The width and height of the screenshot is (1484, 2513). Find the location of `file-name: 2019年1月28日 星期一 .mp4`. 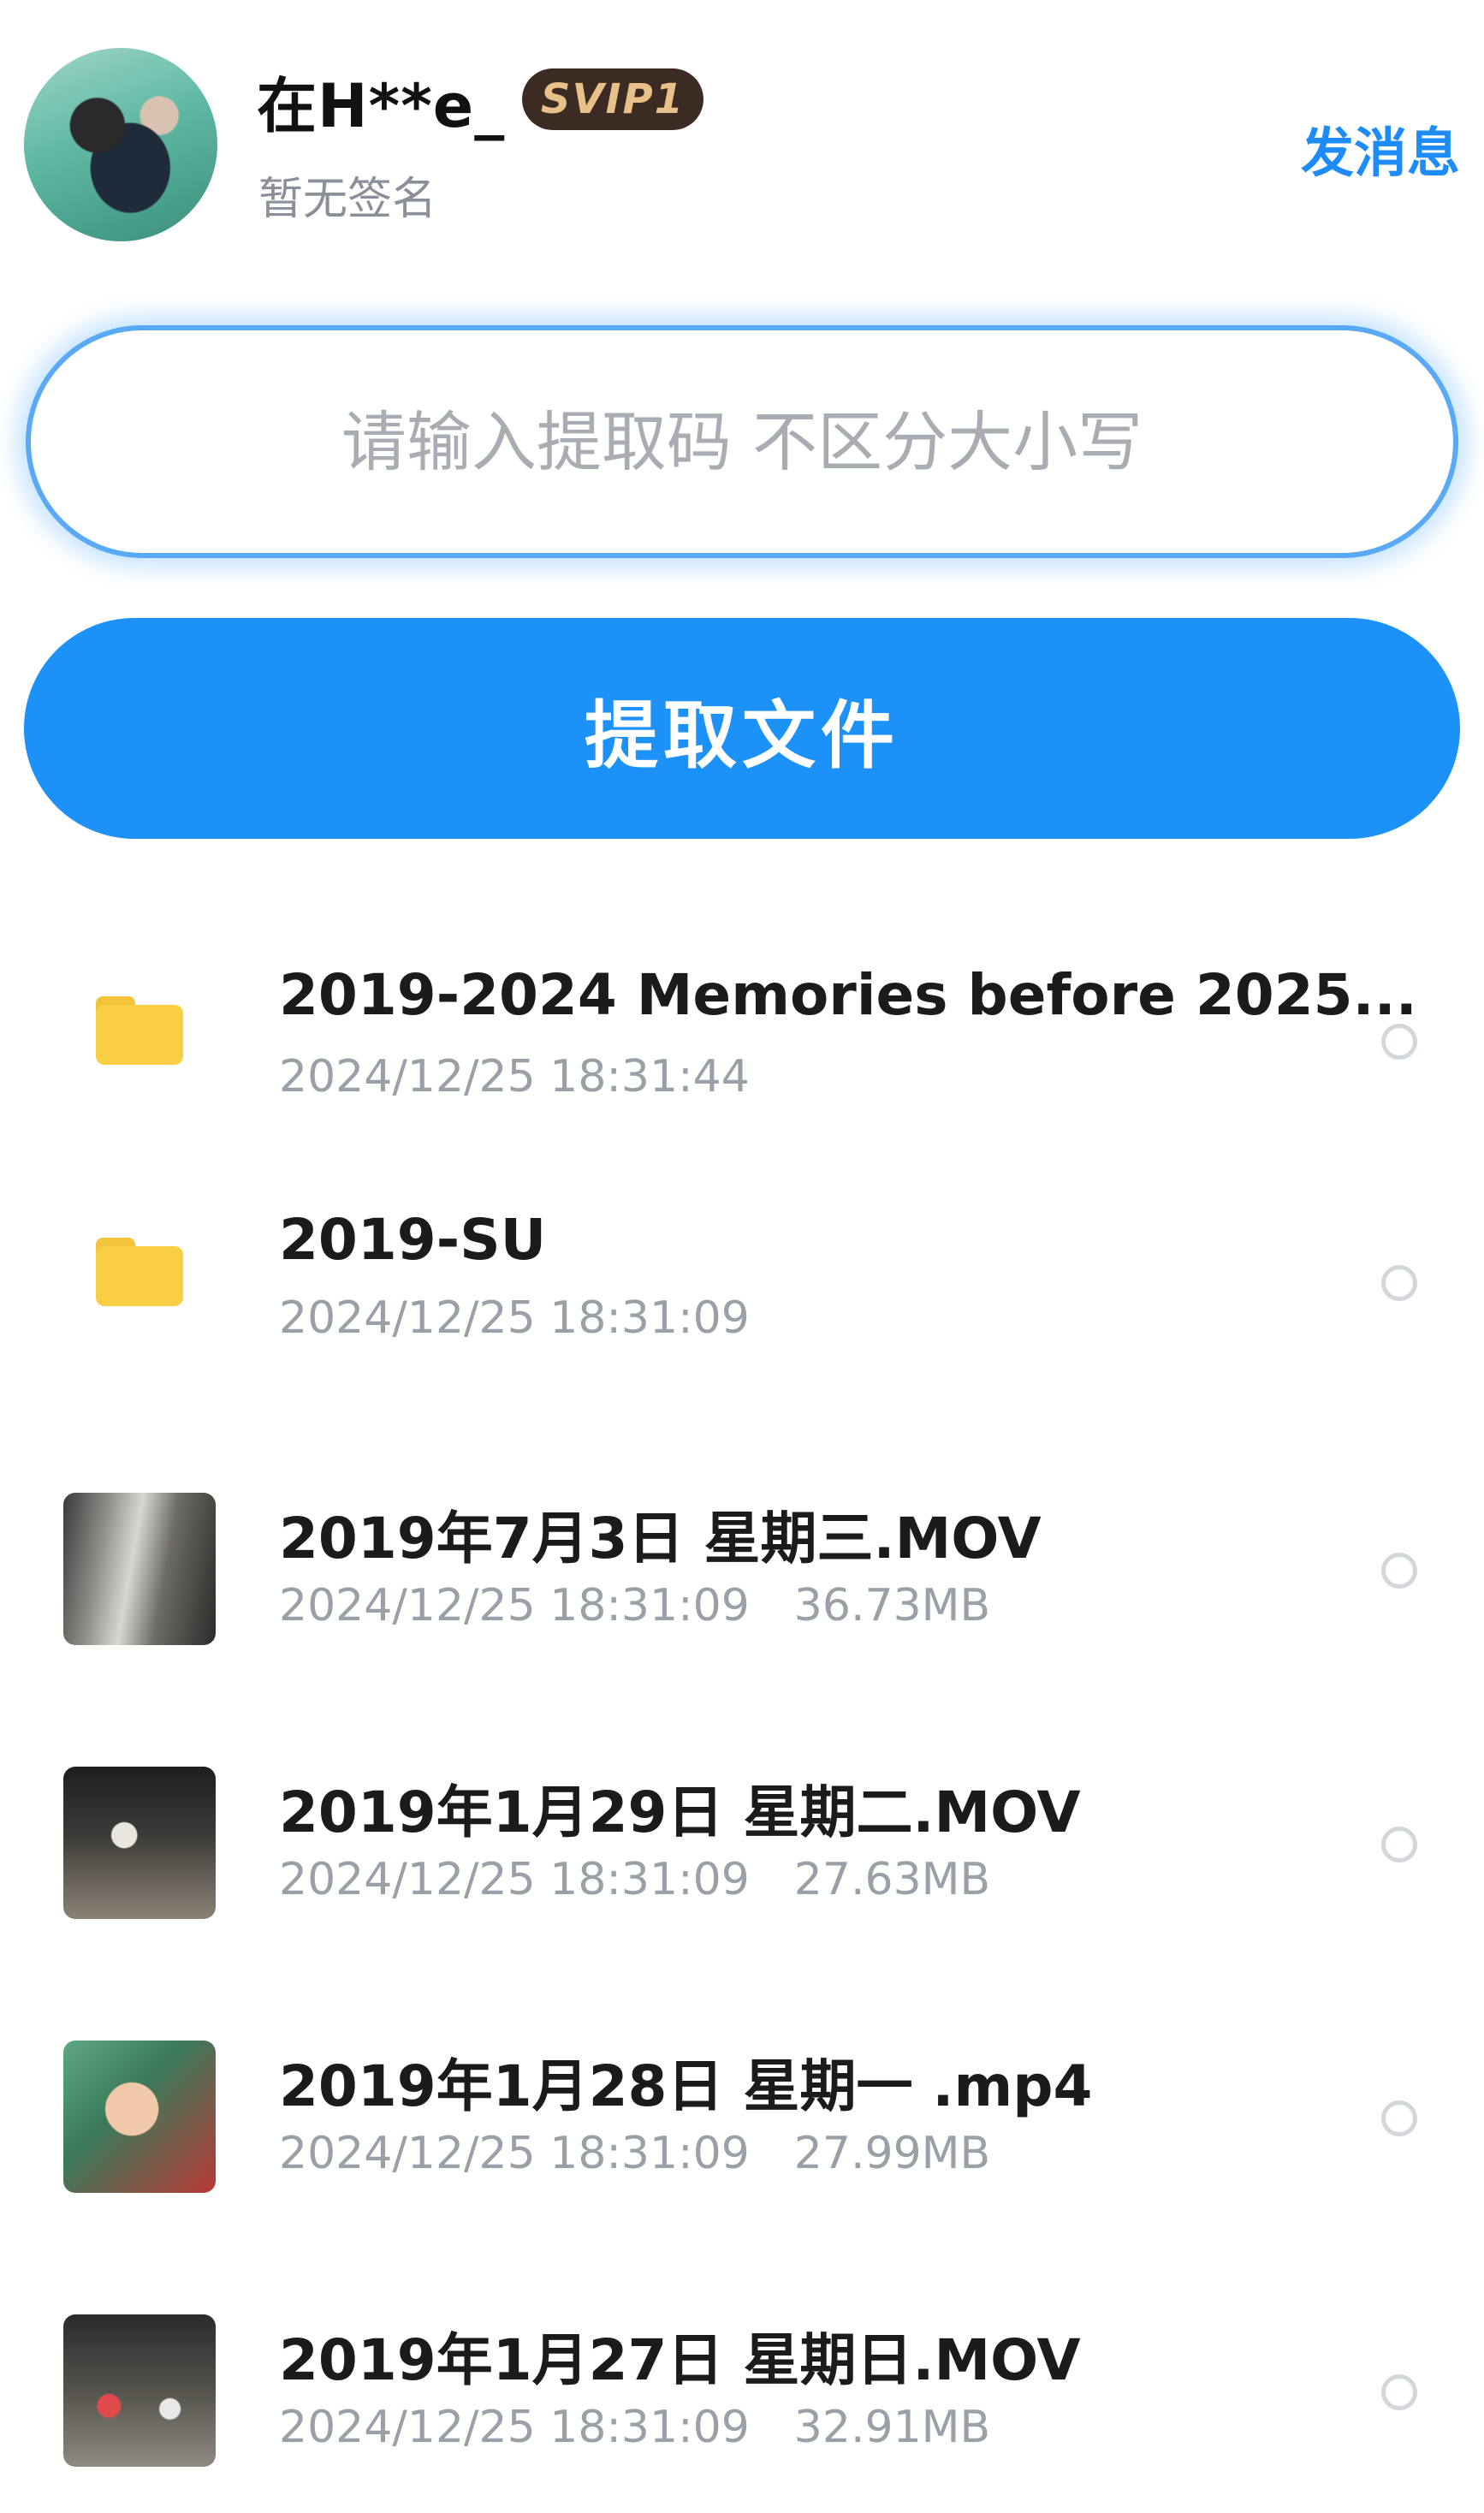

file-name: 2019年1月28日 星期一 .mp4 is located at coordinates (686, 2086).